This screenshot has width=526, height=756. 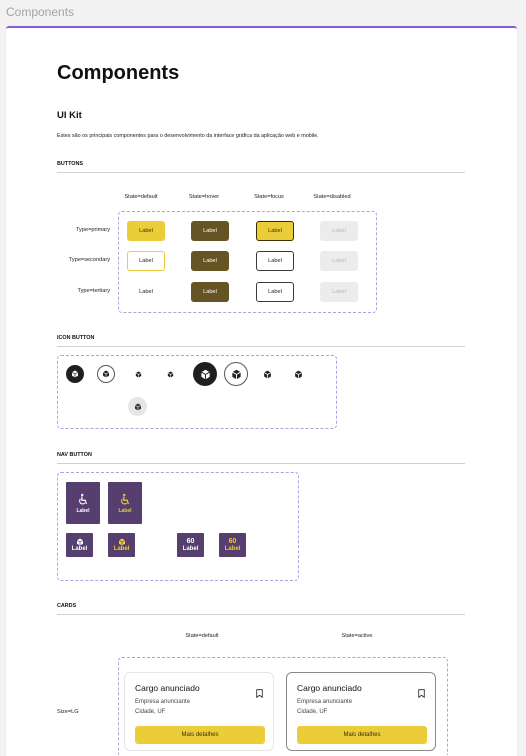 I want to click on cards-state-active: State=active, so click(x=357, y=636).